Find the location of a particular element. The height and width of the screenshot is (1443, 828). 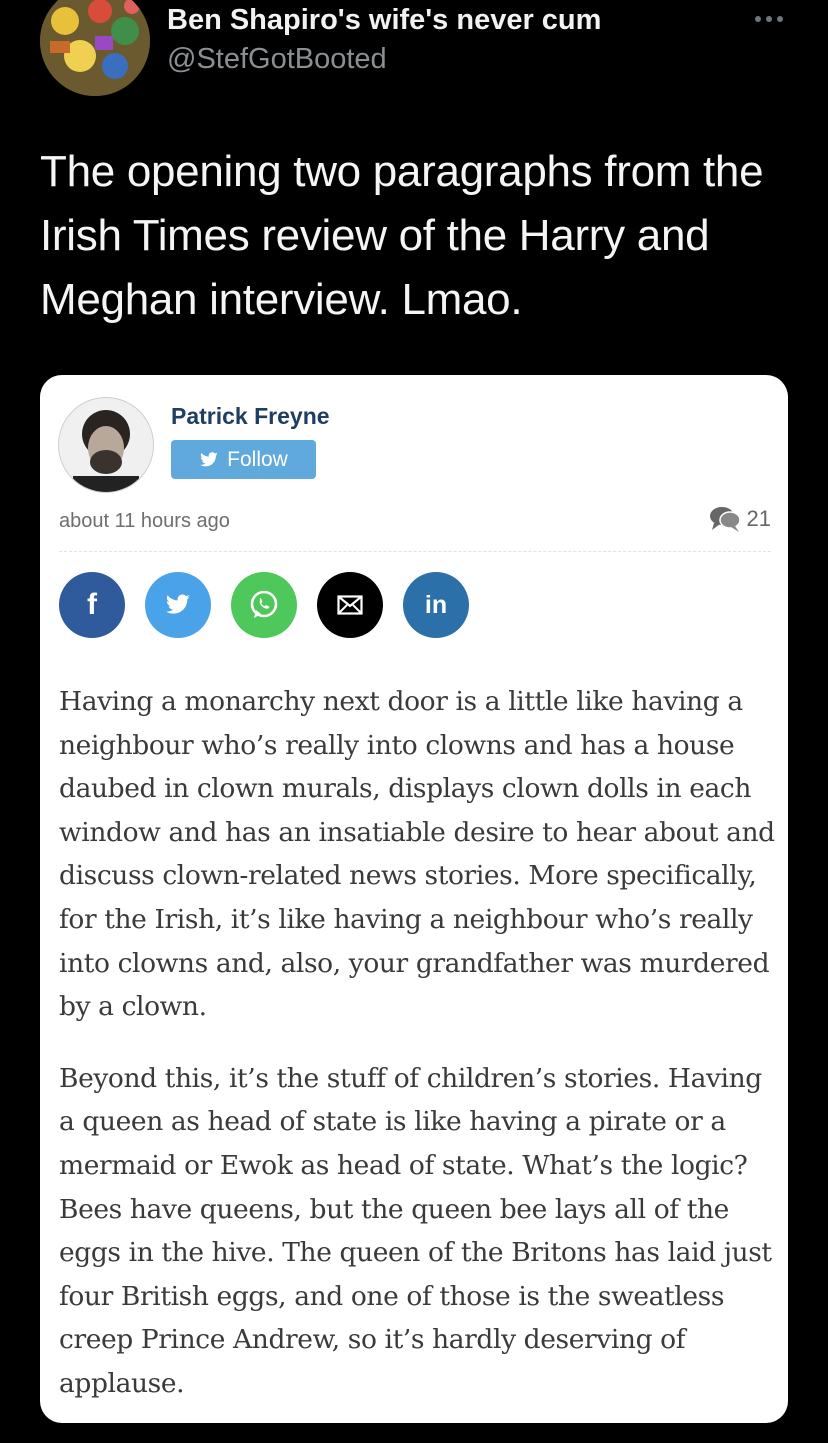

twitter-icon is located at coordinates (177, 604).